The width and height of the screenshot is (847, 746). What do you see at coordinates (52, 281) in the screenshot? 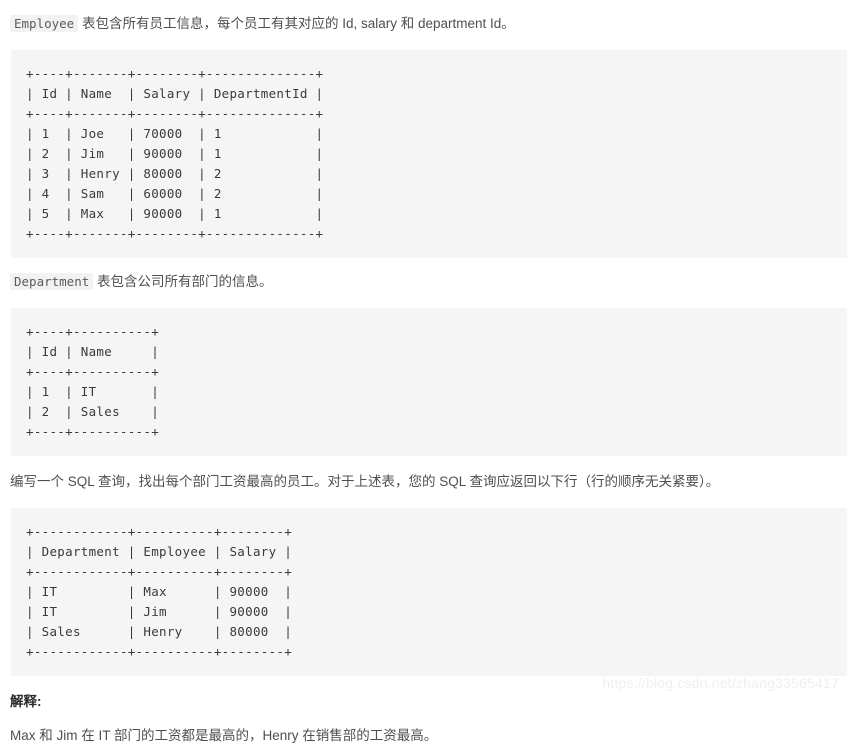
I see `inline-code-department: Department` at bounding box center [52, 281].